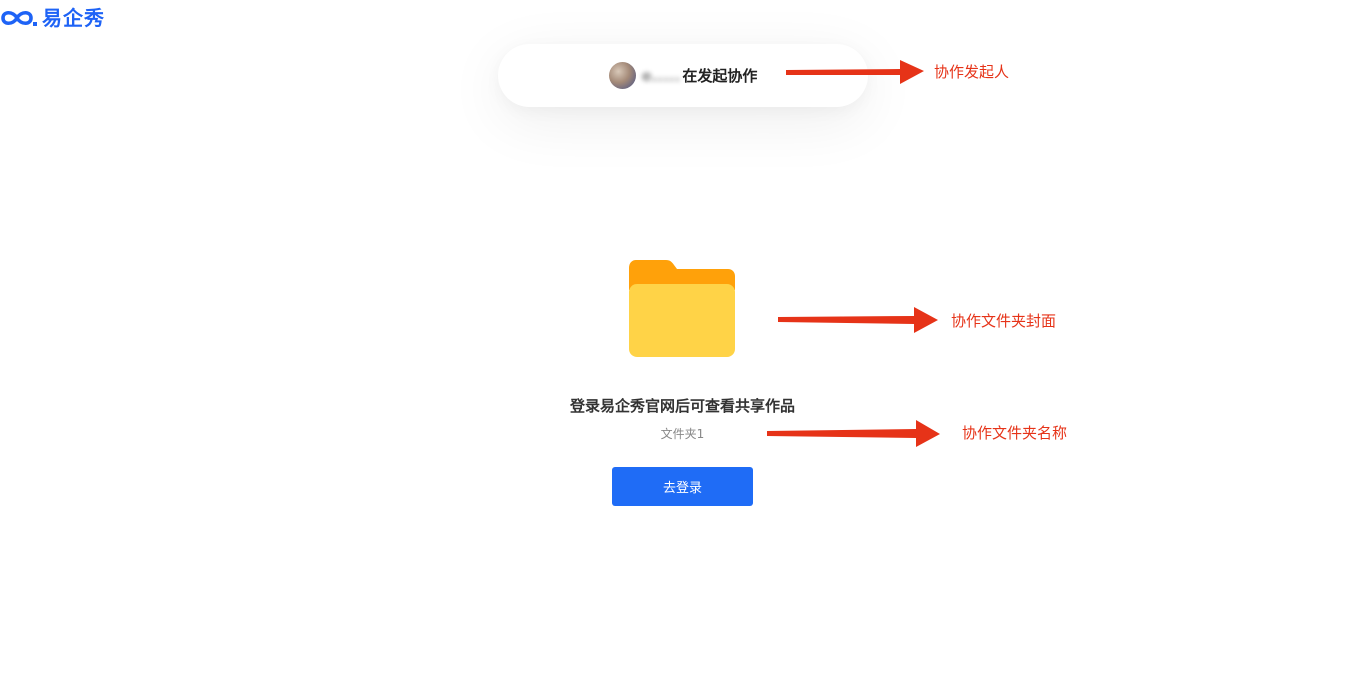 This screenshot has height=699, width=1371. What do you see at coordinates (682, 434) in the screenshot?
I see `folder-name: 文件夹1` at bounding box center [682, 434].